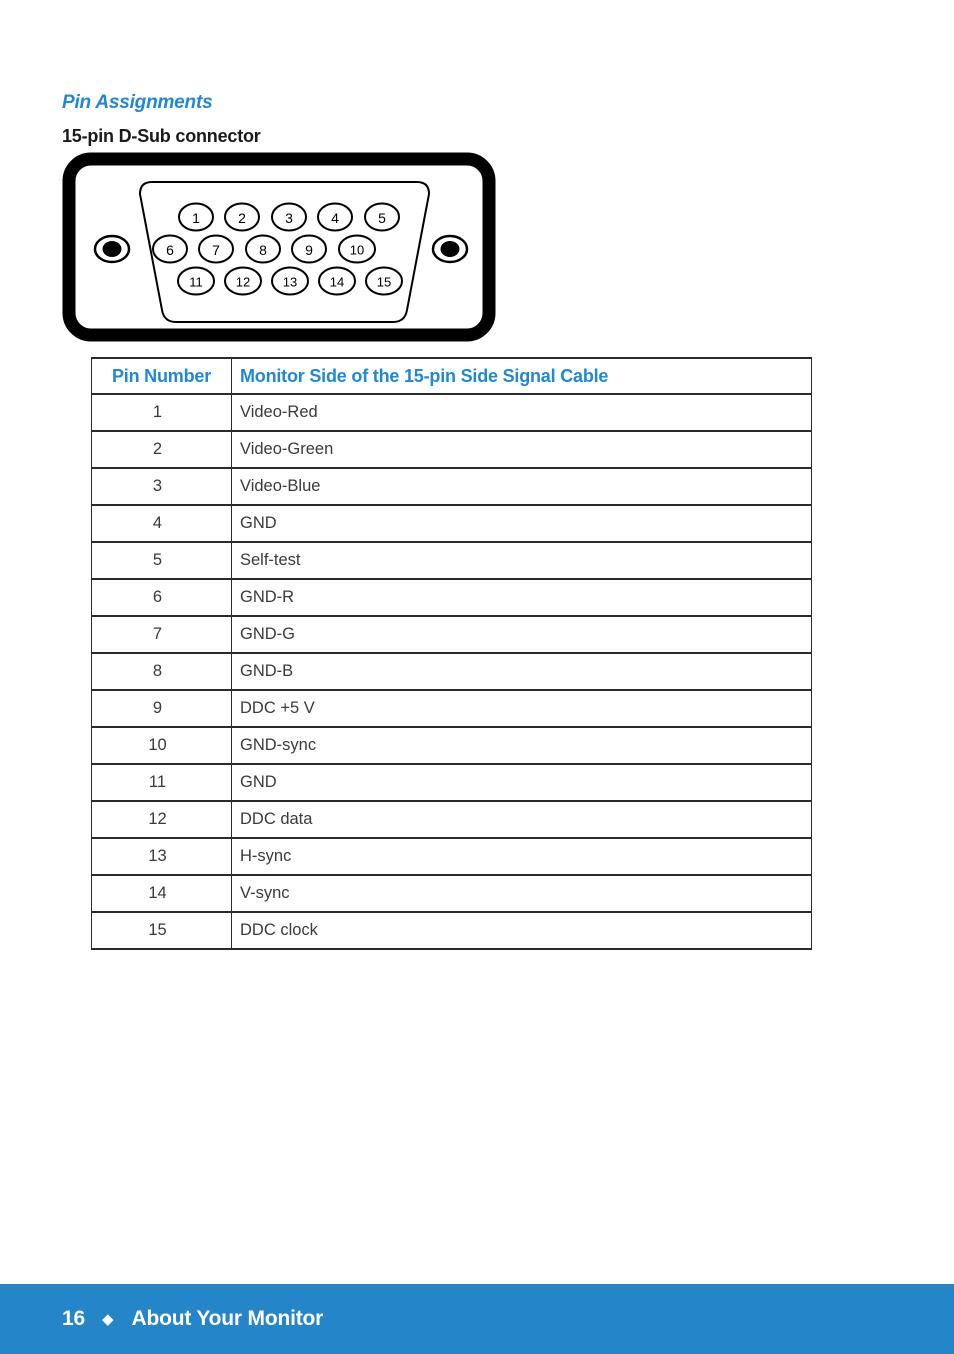 Image resolution: width=954 pixels, height=1354 pixels. Describe the element at coordinates (161, 745) in the screenshot. I see `cell-pin-number: 10` at that location.